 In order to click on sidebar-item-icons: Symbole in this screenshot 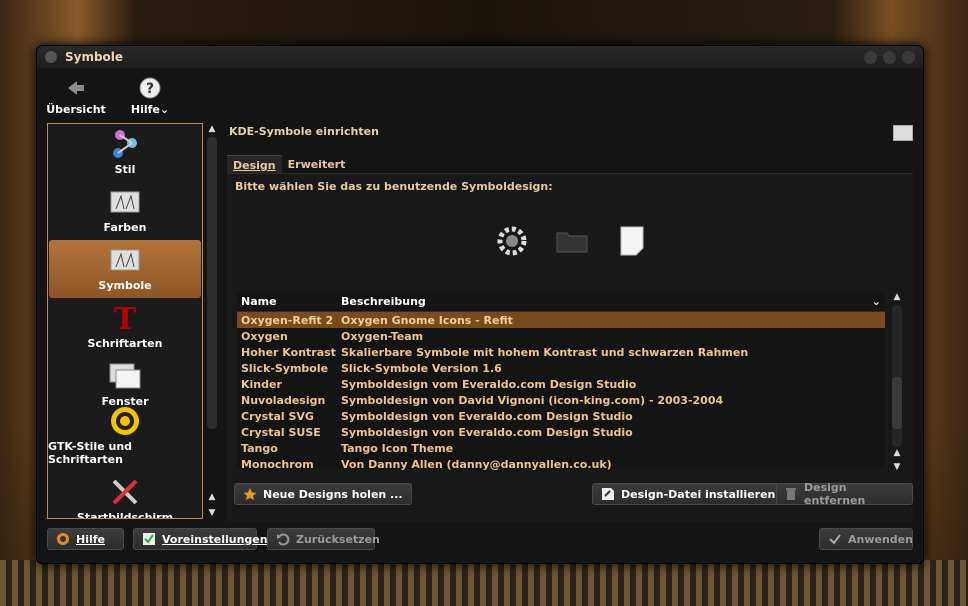, I will do `click(125, 269)`.